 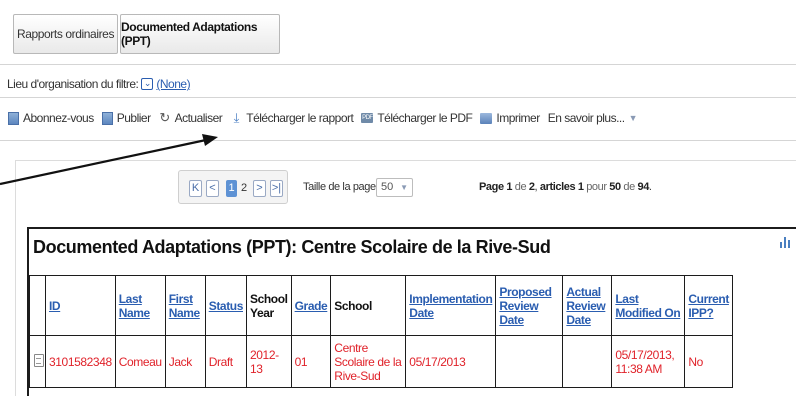 I want to click on print-label: Imprimer, so click(x=518, y=118).